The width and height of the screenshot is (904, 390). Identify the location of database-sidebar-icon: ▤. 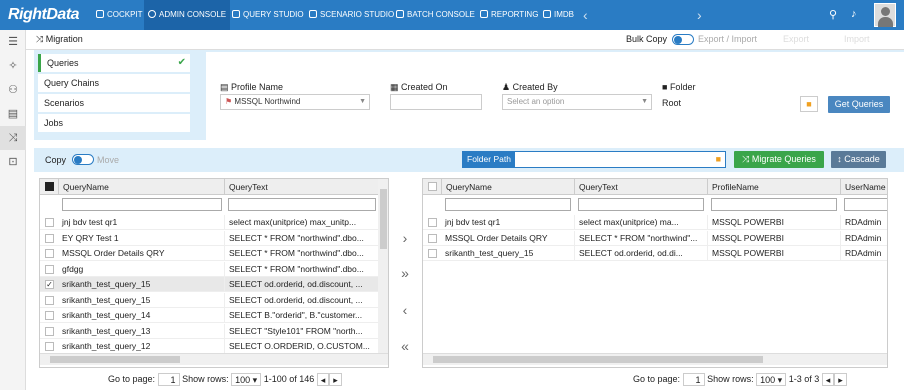
(13, 114).